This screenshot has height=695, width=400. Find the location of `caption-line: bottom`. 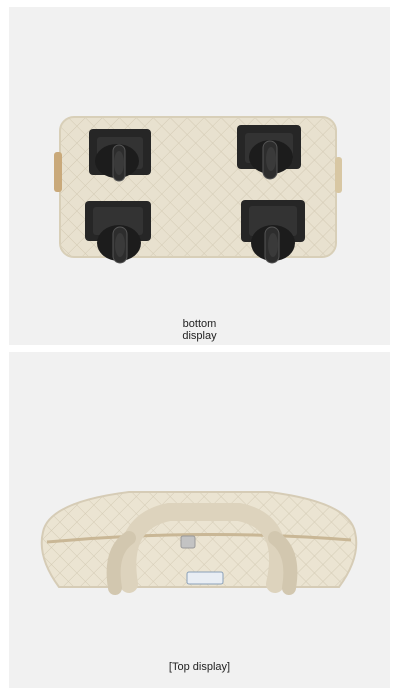

caption-line: bottom is located at coordinates (199, 324).